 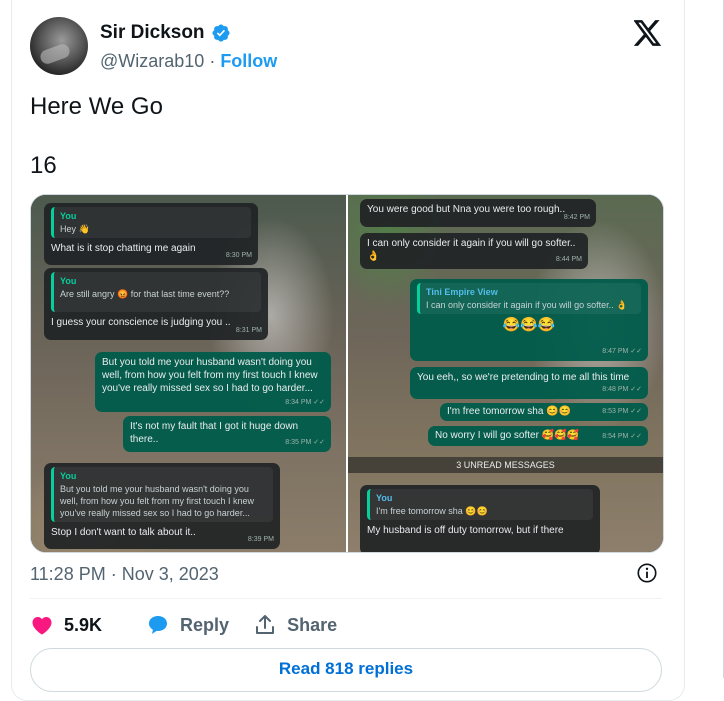 What do you see at coordinates (124, 574) in the screenshot?
I see `tweet-timestamp: 11:28 PM · Nov 3, 2023` at bounding box center [124, 574].